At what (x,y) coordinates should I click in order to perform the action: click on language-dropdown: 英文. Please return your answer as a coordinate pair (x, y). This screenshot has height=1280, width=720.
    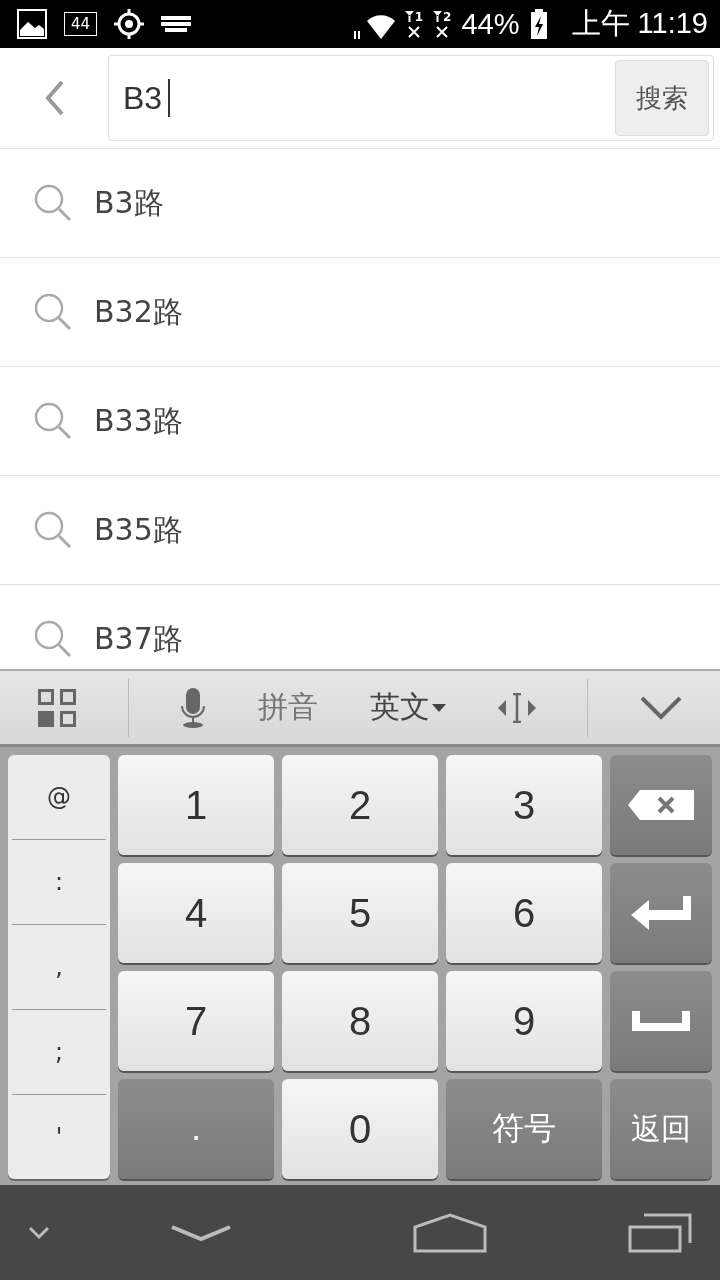
    Looking at the image, I should click on (407, 707).